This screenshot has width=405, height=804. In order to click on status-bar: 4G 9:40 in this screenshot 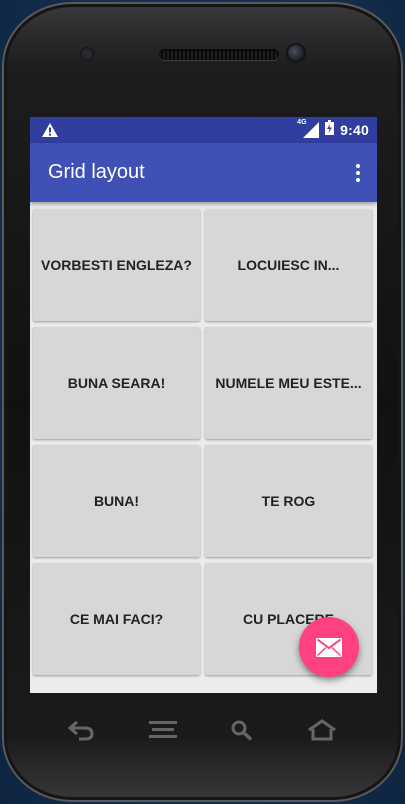, I will do `click(203, 130)`.